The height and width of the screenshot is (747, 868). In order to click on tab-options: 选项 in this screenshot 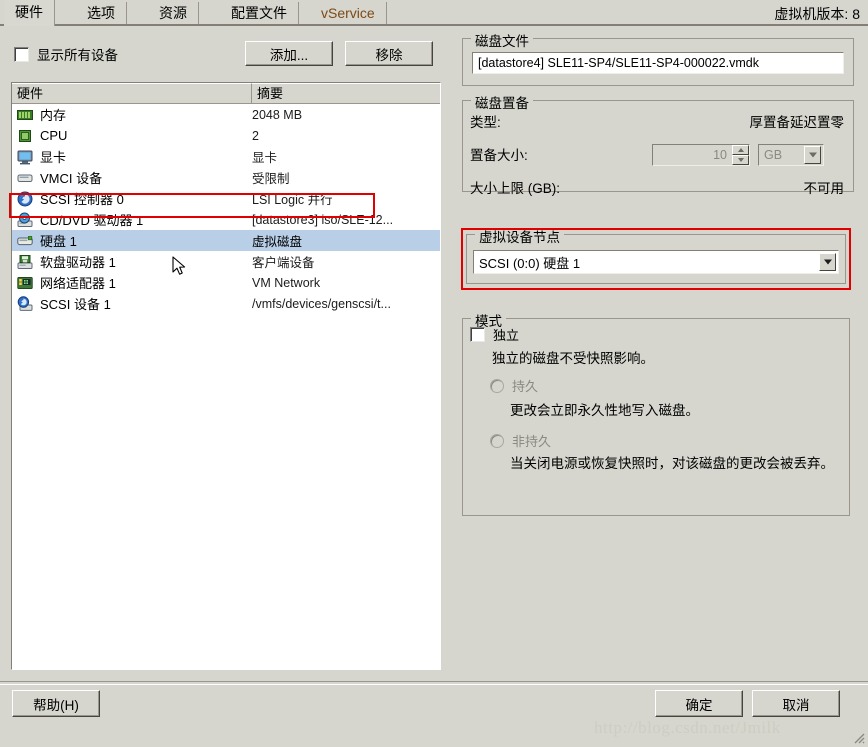, I will do `click(101, 13)`.